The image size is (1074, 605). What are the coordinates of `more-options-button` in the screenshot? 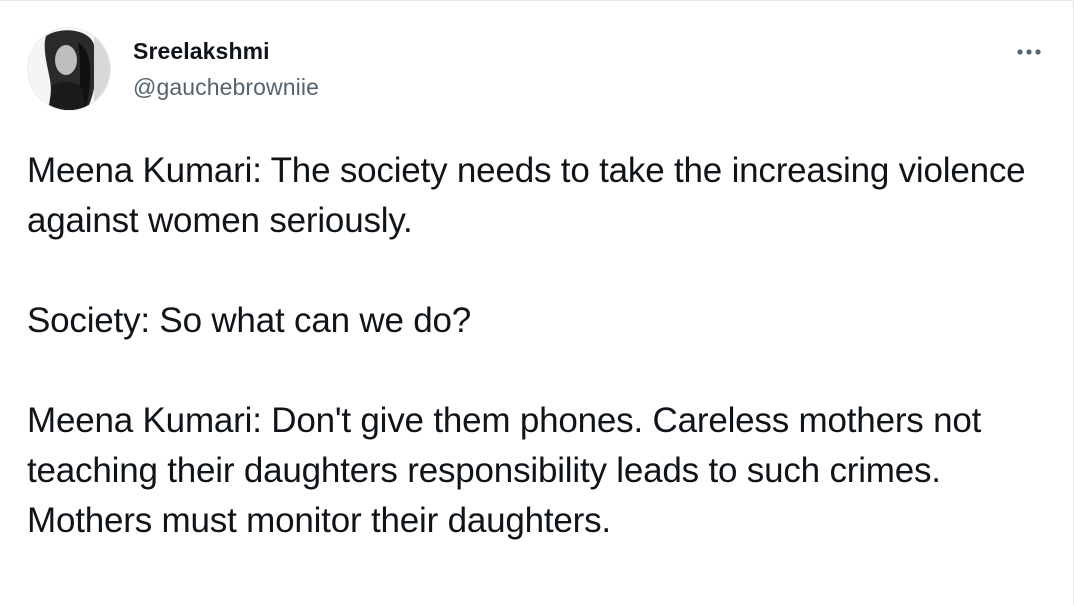 It's located at (1029, 52).